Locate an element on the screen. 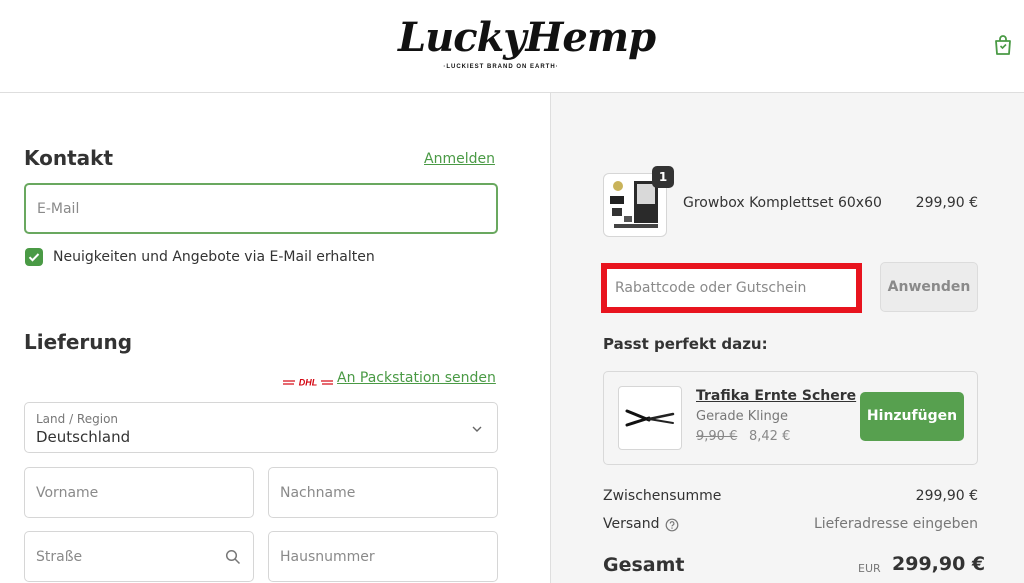 Image resolution: width=1024 pixels, height=583 pixels. search-icon is located at coordinates (233, 557).